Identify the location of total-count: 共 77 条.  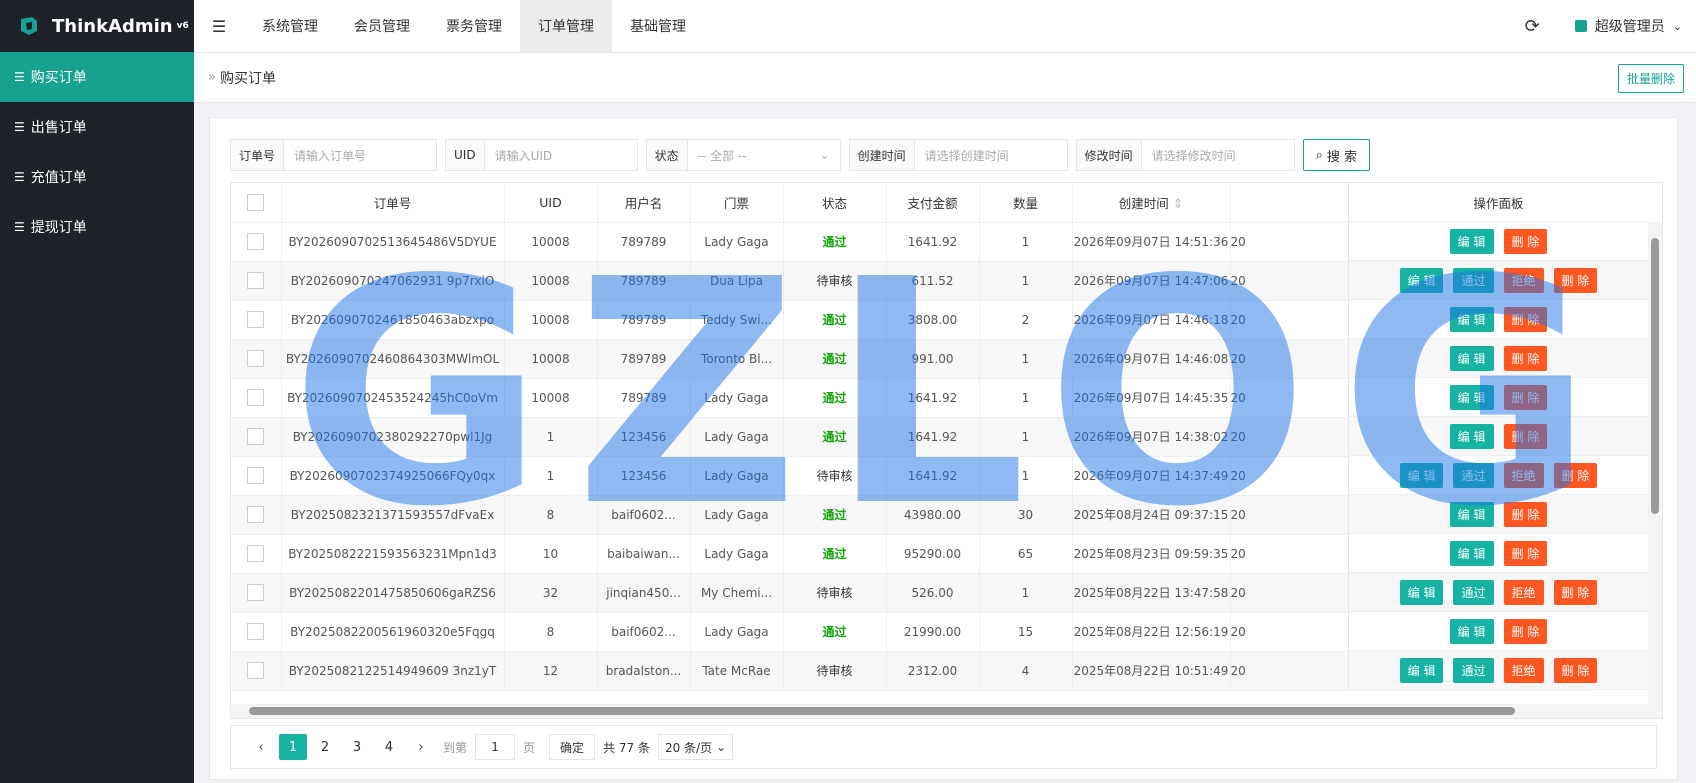
(626, 747).